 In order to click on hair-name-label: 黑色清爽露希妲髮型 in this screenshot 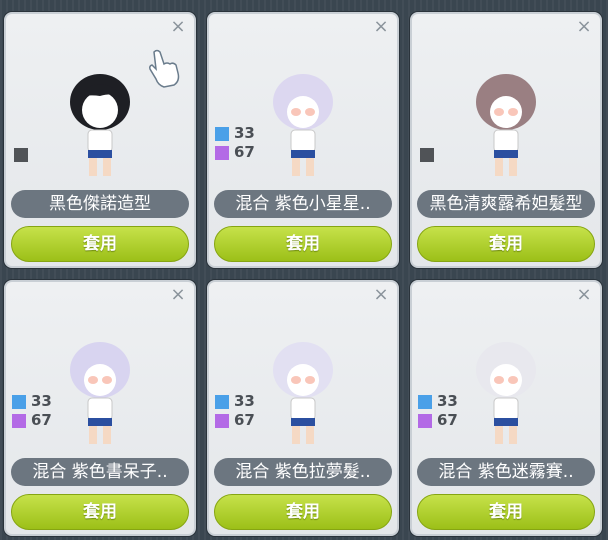, I will do `click(506, 204)`.